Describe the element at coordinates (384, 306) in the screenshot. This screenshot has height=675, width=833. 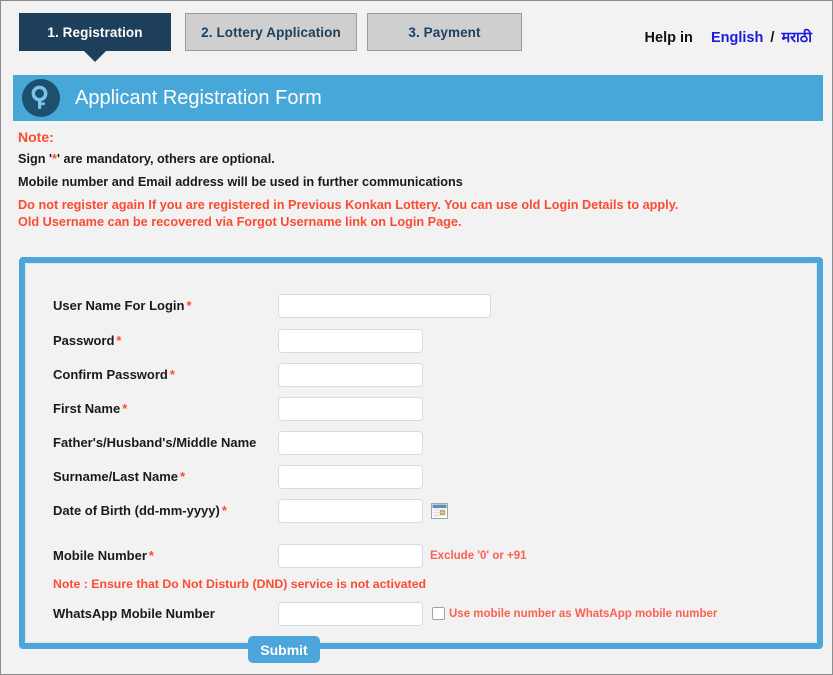
I see `username-input` at that location.